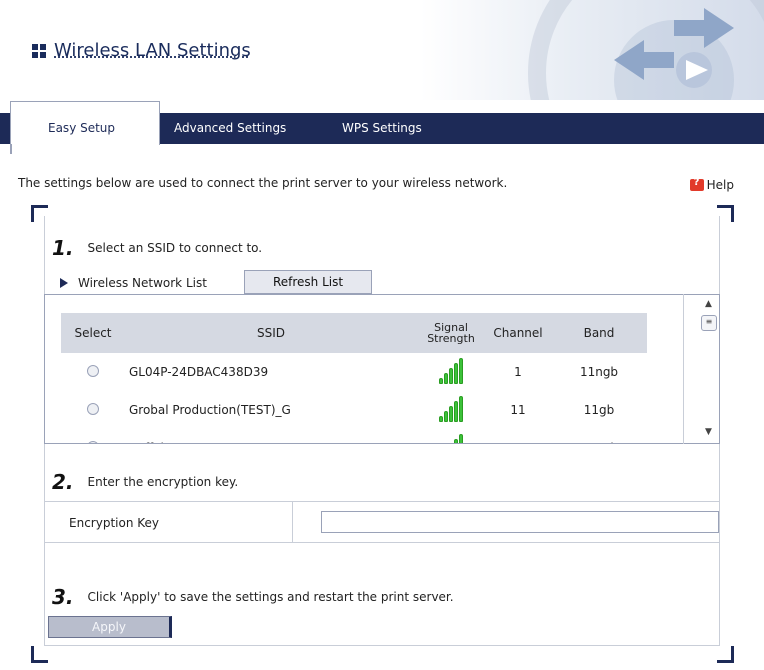 This screenshot has height=670, width=764. What do you see at coordinates (451, 333) in the screenshot?
I see `col-signal: Signal Strength` at bounding box center [451, 333].